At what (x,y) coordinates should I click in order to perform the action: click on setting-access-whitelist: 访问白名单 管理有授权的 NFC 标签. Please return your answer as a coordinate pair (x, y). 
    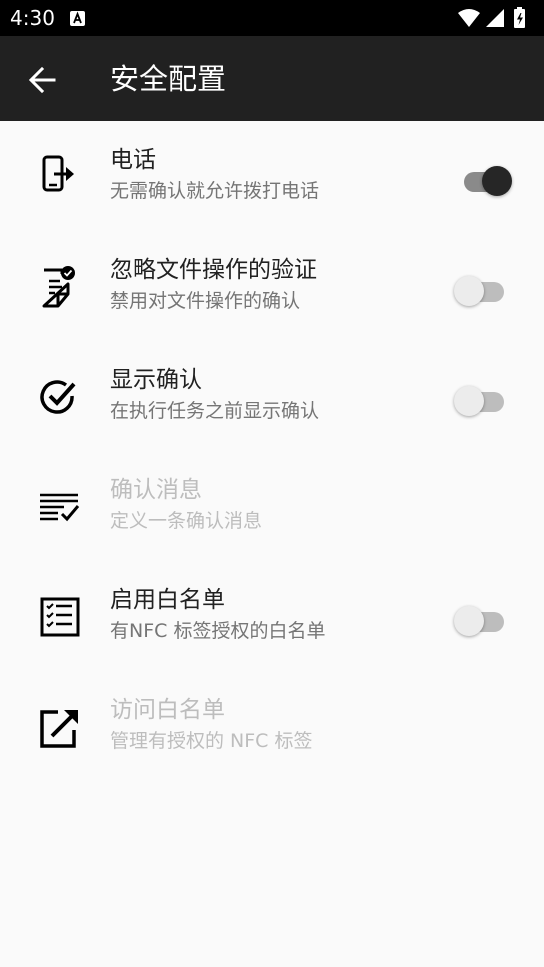
    Looking at the image, I should click on (272, 726).